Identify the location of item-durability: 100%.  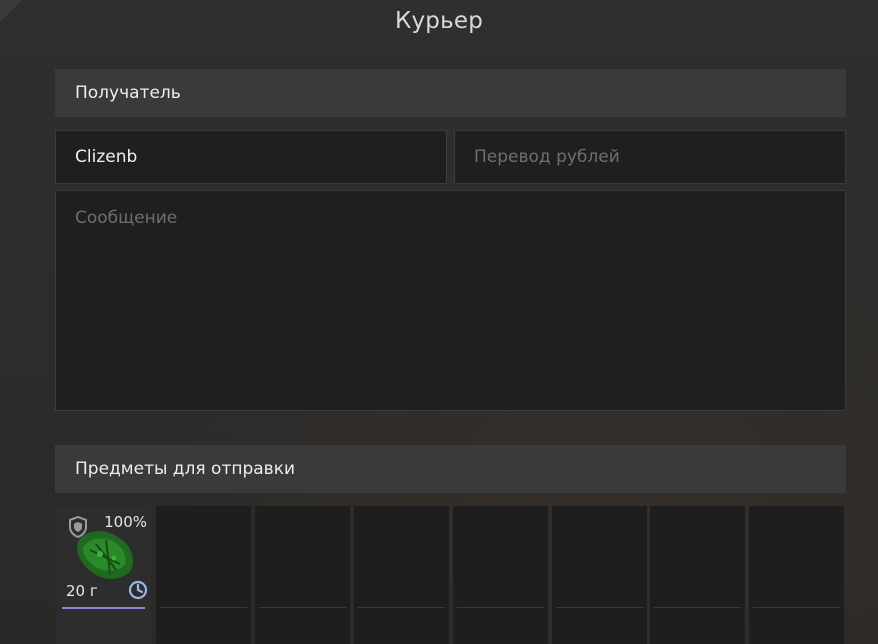
(125, 522).